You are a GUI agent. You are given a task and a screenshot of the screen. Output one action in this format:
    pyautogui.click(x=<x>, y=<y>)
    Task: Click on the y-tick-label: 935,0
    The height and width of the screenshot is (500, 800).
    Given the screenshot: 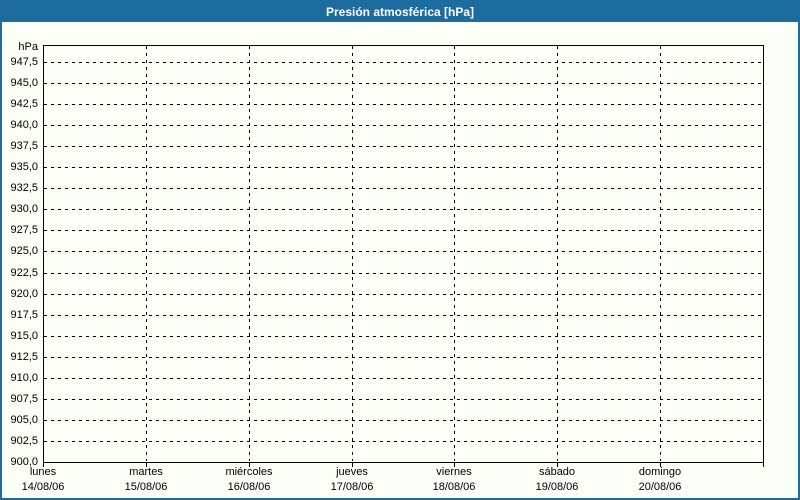 What is the action you would take?
    pyautogui.click(x=24, y=167)
    